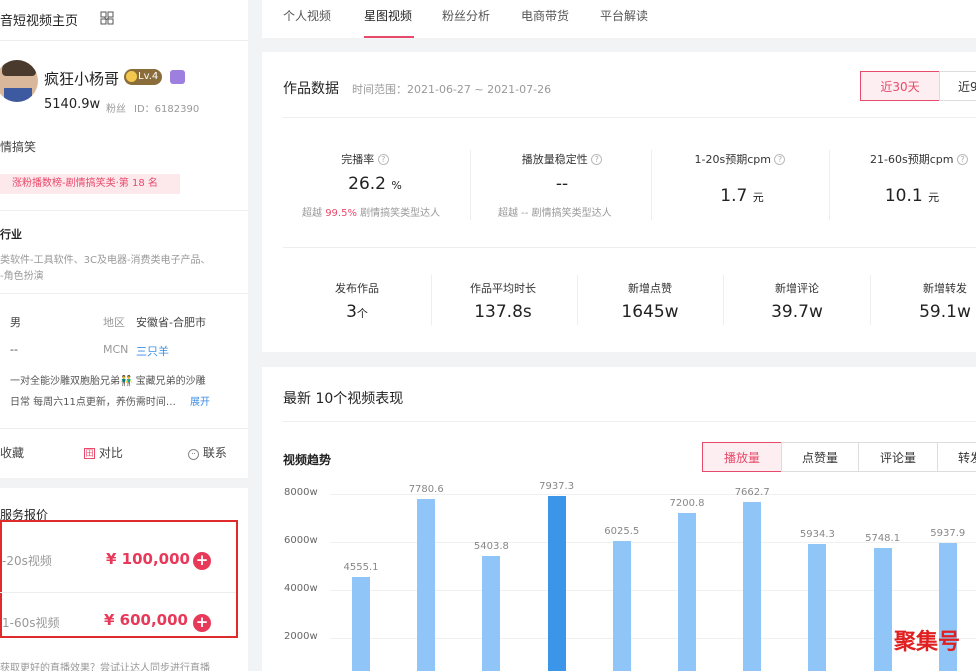 The width and height of the screenshot is (976, 671). Describe the element at coordinates (491, 547) in the screenshot. I see `bar-value-label: 5403.8` at that location.